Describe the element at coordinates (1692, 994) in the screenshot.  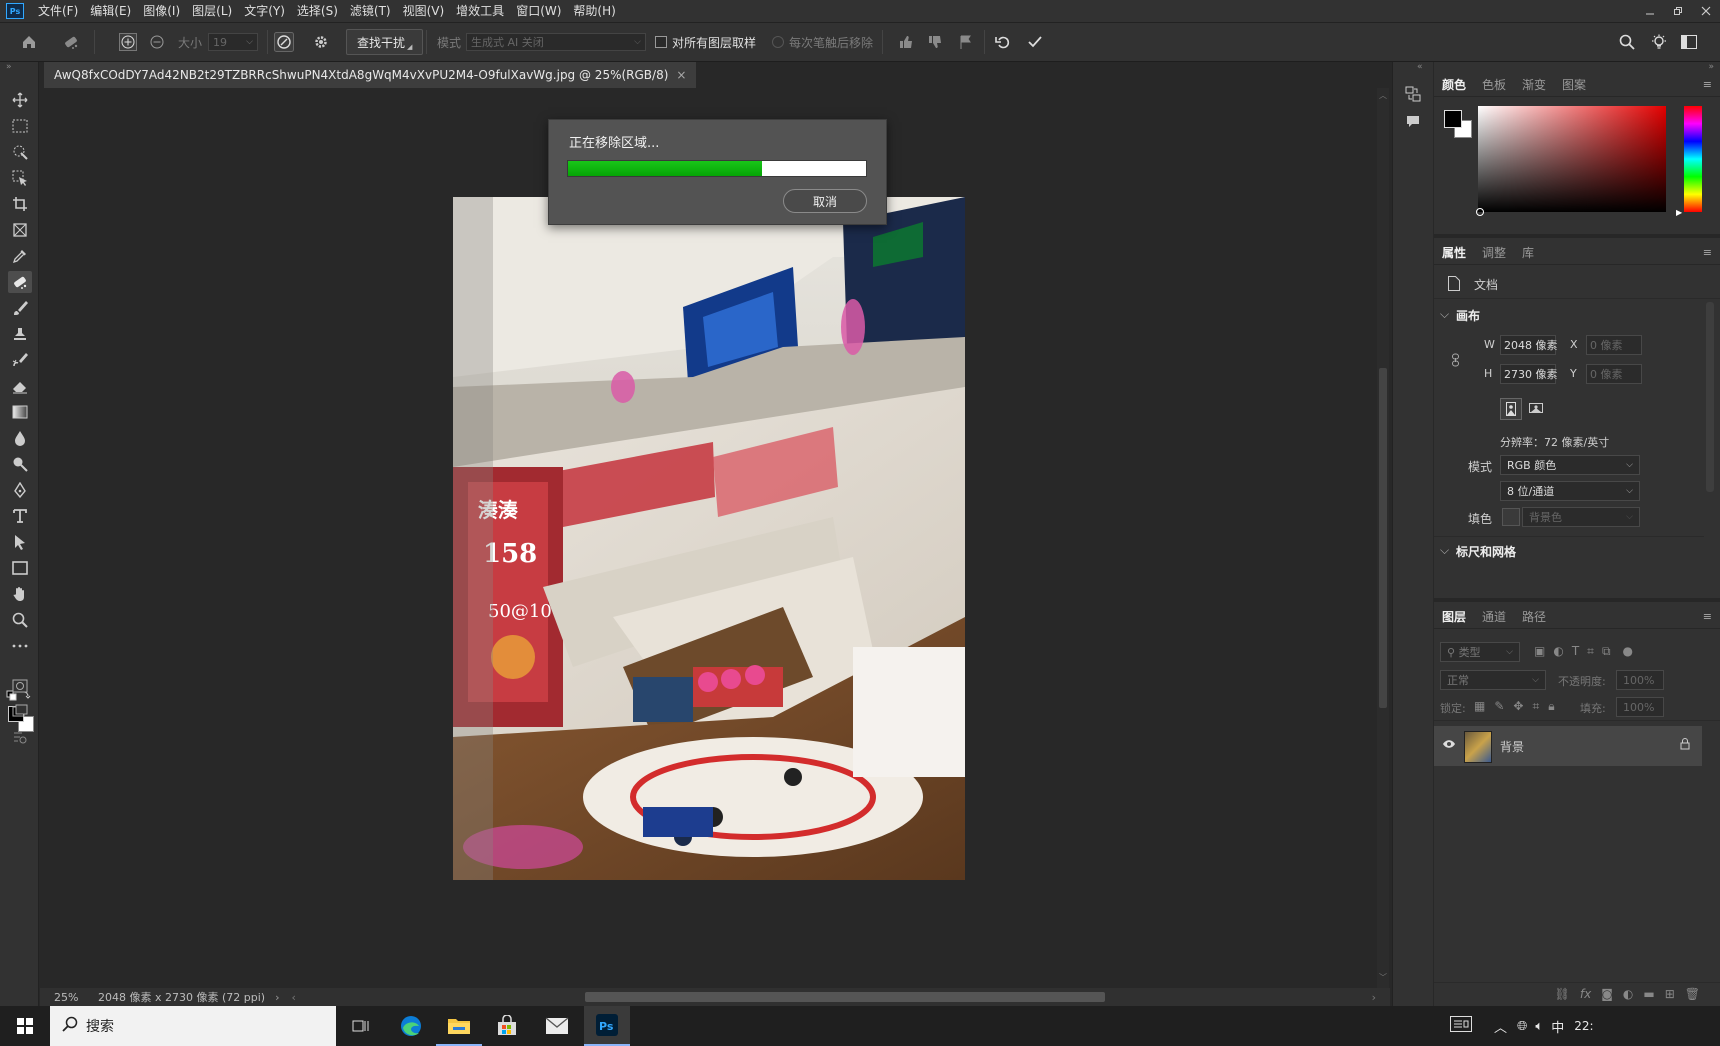
I see `trash-icon: 🗑︎` at that location.